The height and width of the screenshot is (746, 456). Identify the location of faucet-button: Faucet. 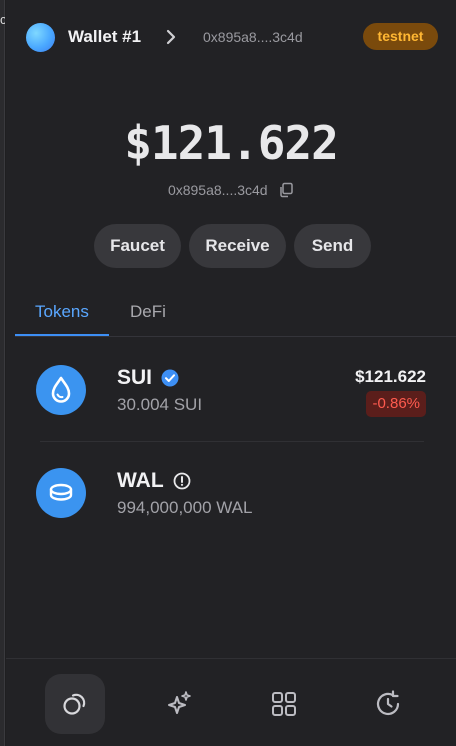
(137, 246).